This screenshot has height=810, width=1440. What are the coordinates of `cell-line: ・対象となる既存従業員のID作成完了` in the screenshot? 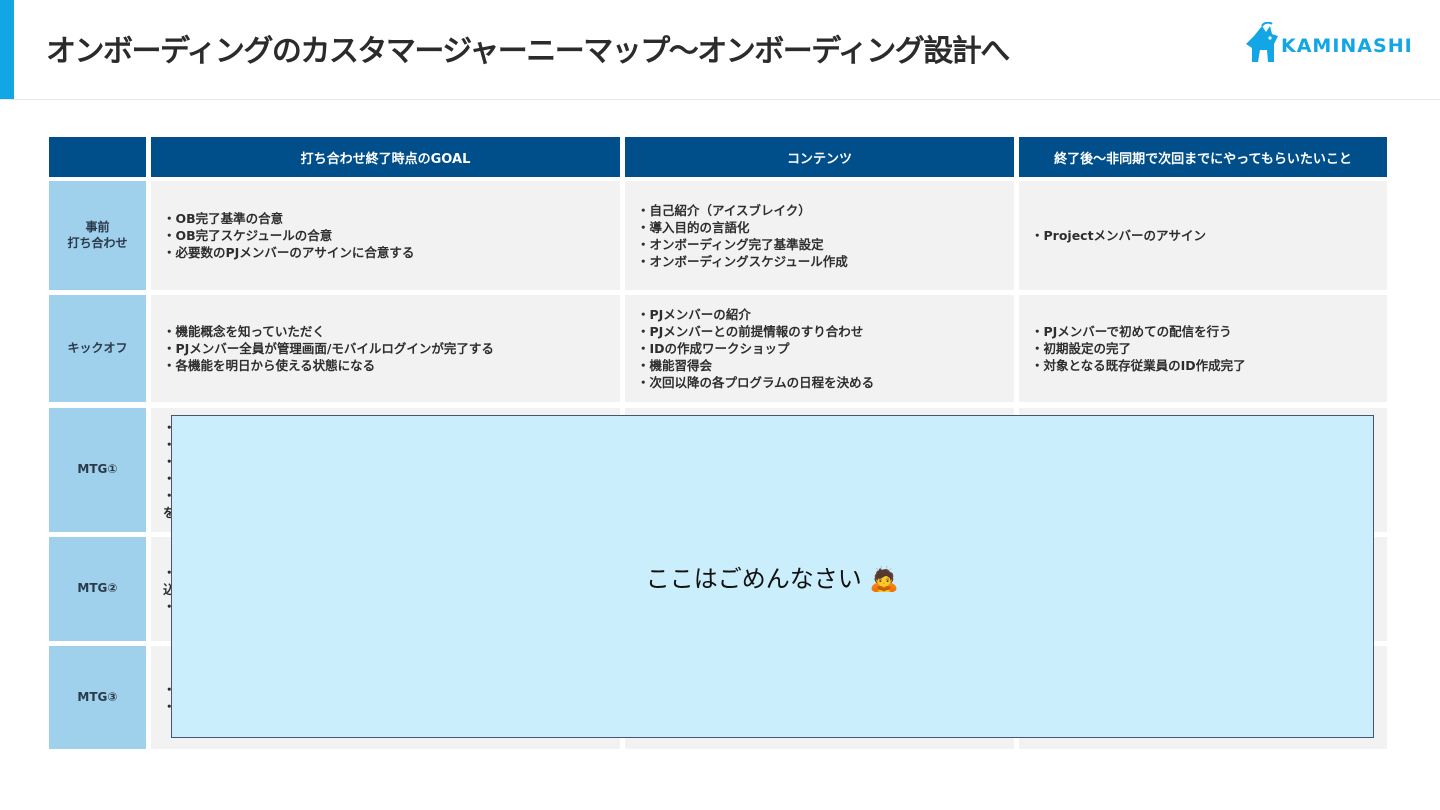 It's located at (1138, 365).